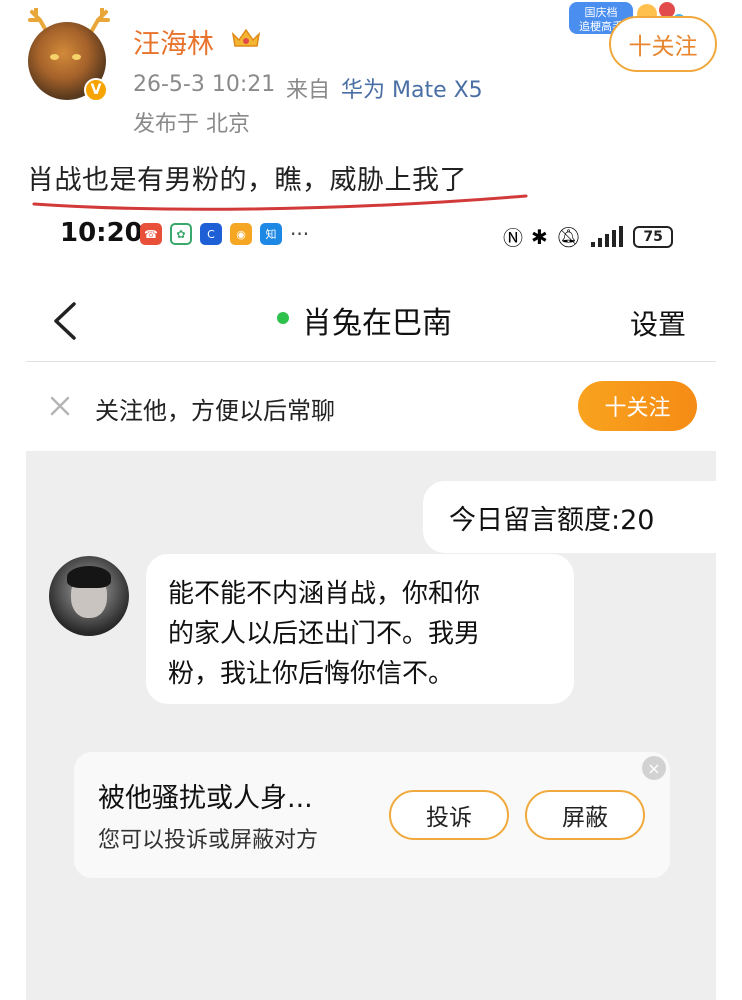 This screenshot has height=1000, width=742. What do you see at coordinates (324, 594) in the screenshot?
I see `message-line: 能不能不内涵肖战，你和你` at bounding box center [324, 594].